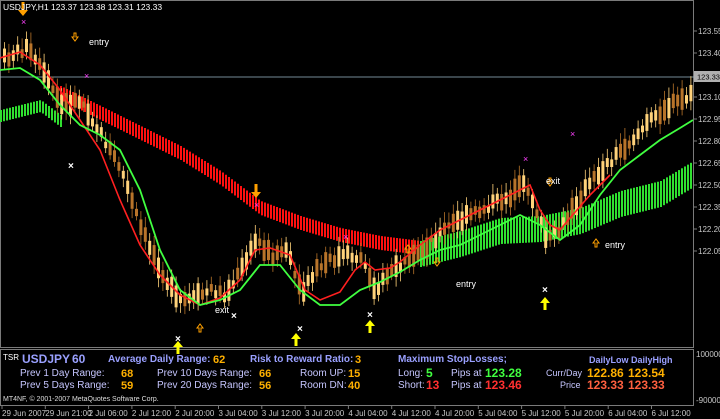 Image resolution: width=720 pixels, height=419 pixels. Describe the element at coordinates (152, 413) in the screenshot. I see `time-tick-label: 2 Jul 12:00` at that location.